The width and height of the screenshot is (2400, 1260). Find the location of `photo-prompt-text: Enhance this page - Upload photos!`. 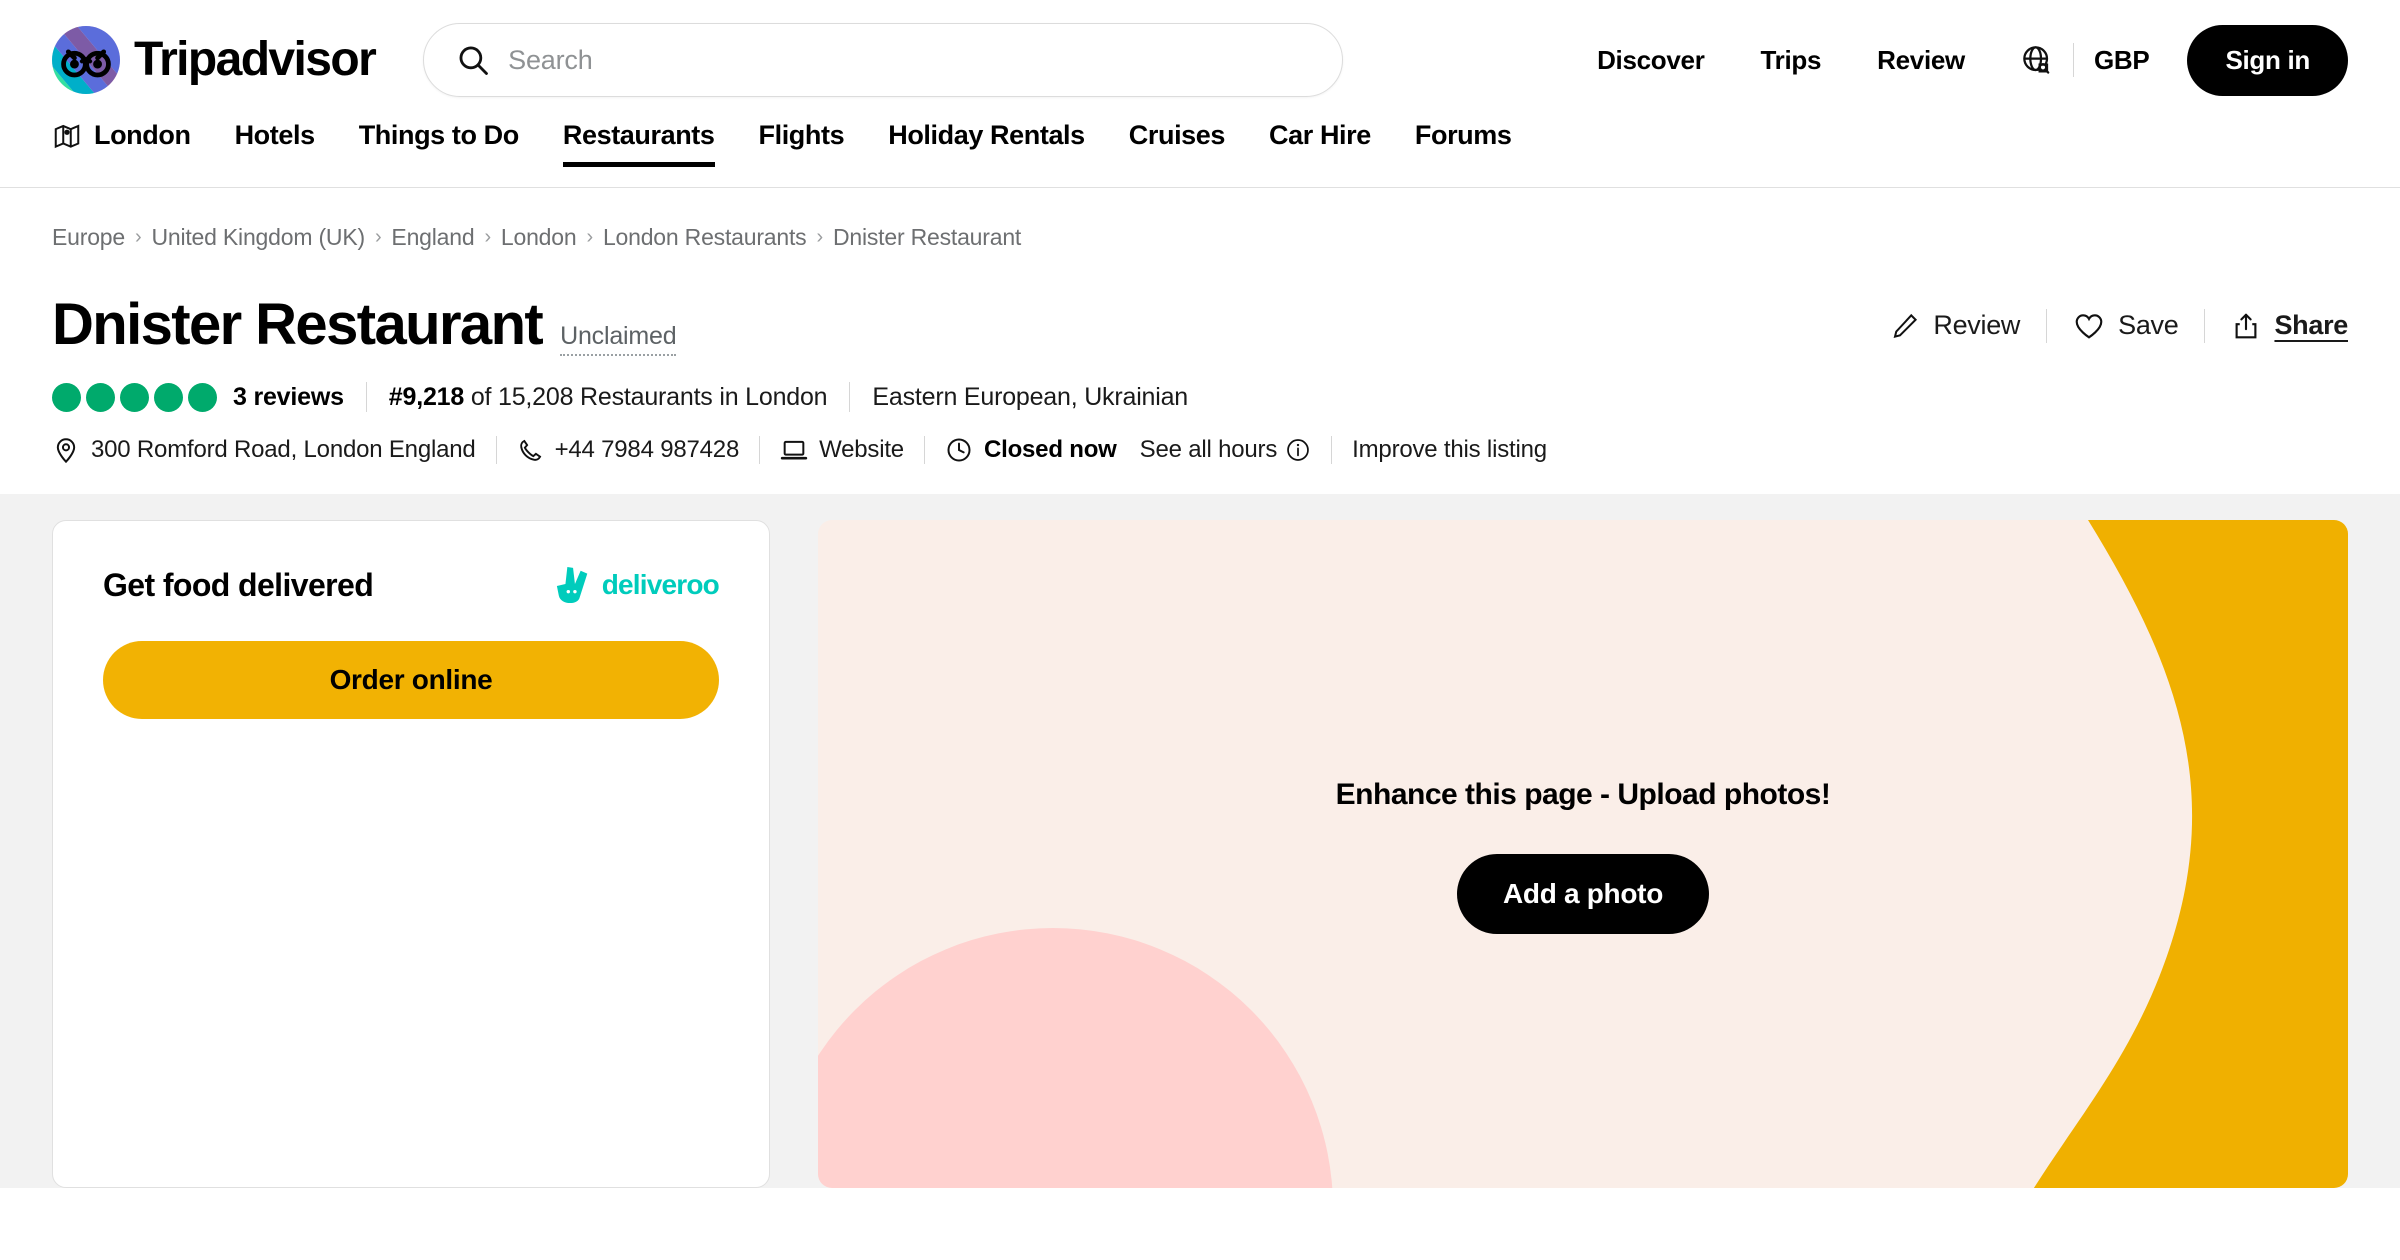

photo-prompt-text: Enhance this page - Upload photos! is located at coordinates (1583, 794).